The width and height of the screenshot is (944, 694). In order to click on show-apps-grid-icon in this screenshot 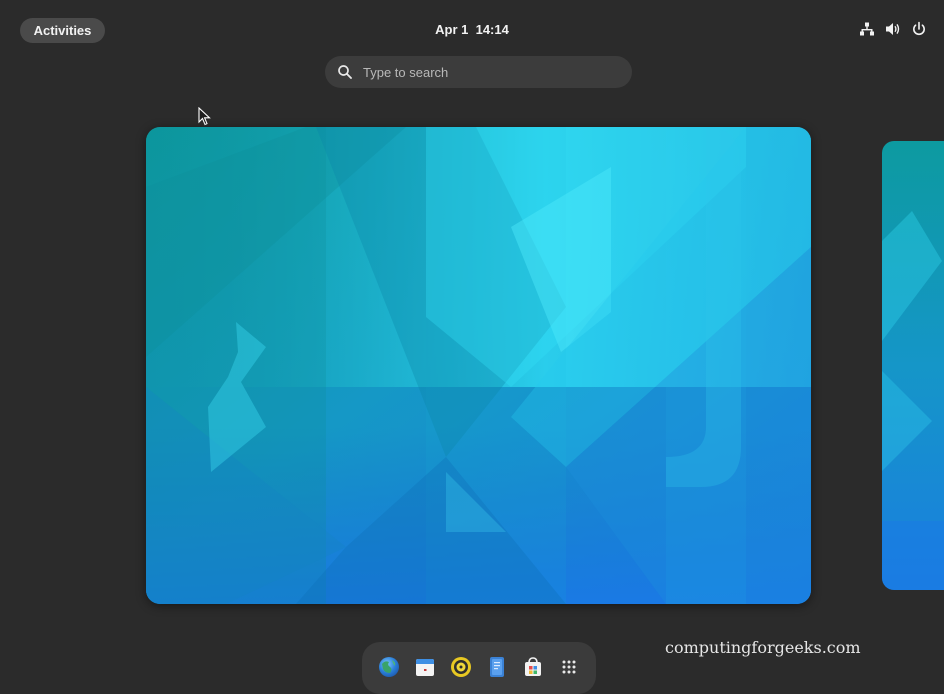, I will do `click(569, 667)`.